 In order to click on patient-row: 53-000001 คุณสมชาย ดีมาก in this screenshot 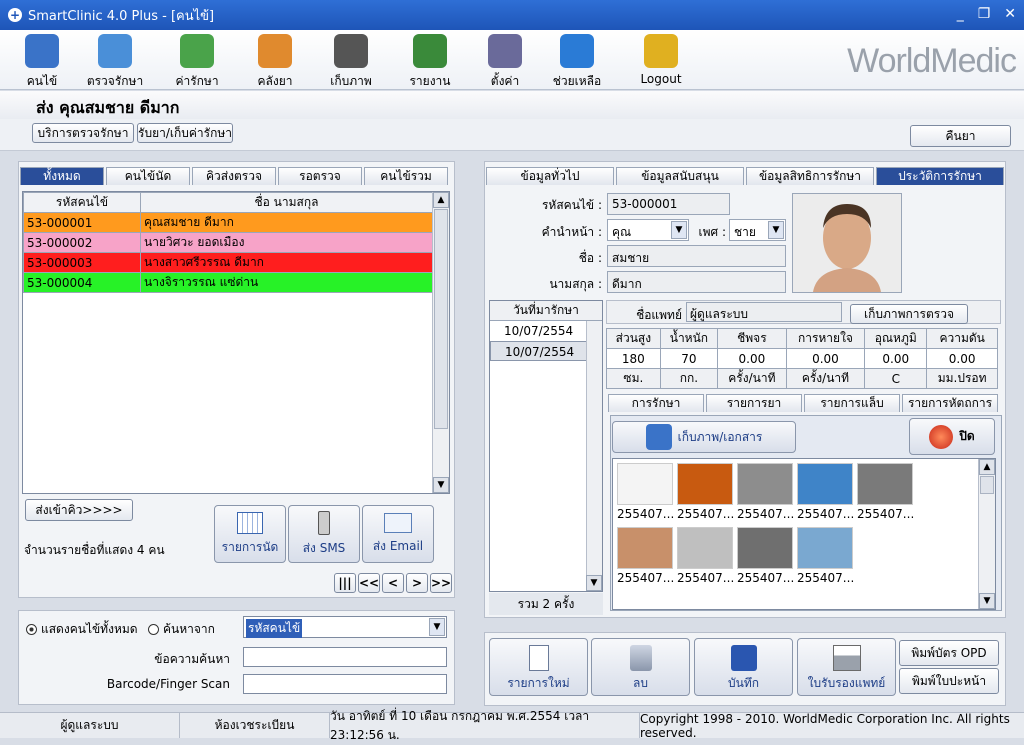, I will do `click(228, 222)`.